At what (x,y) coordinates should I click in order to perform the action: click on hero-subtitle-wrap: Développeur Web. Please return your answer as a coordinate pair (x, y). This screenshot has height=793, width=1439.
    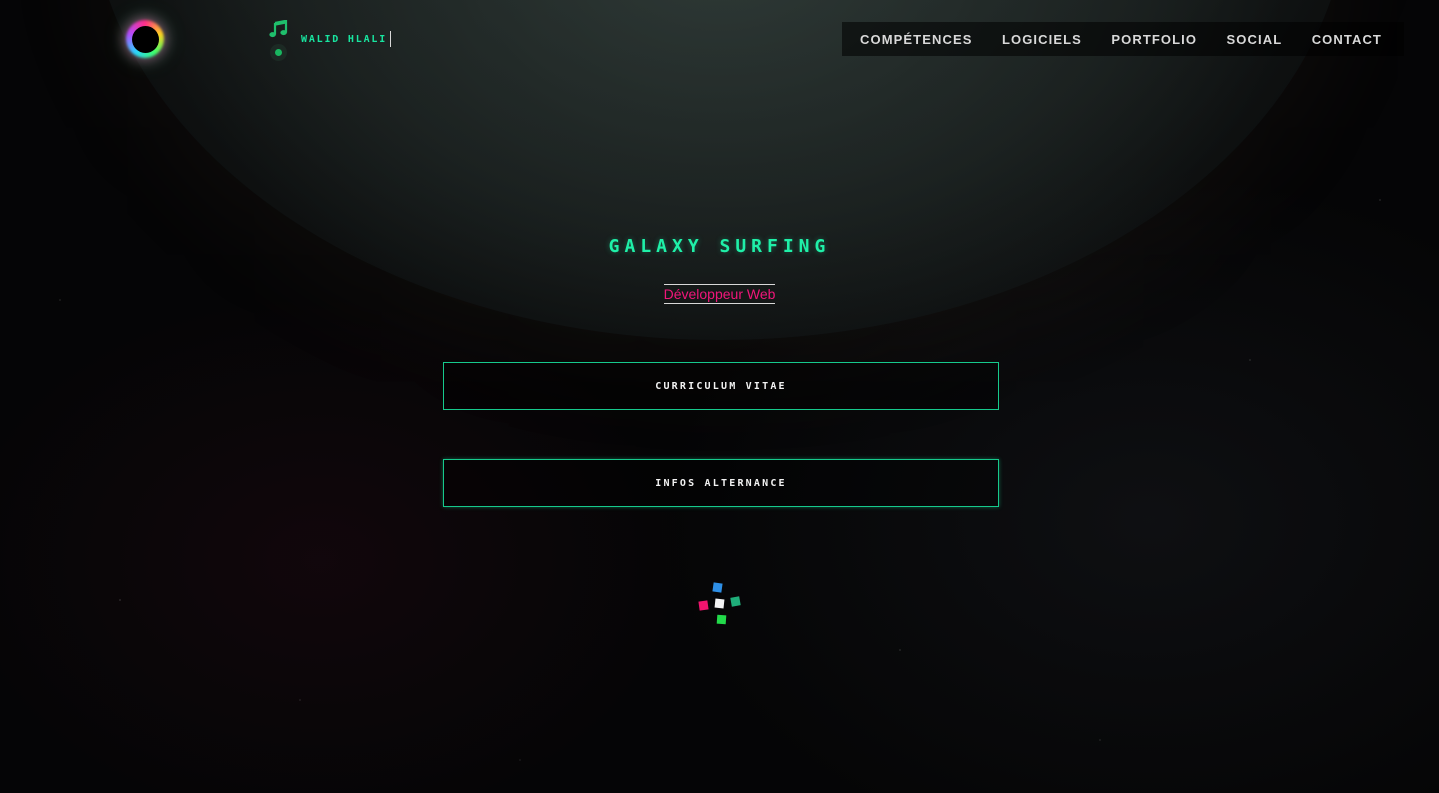
    Looking at the image, I should click on (719, 294).